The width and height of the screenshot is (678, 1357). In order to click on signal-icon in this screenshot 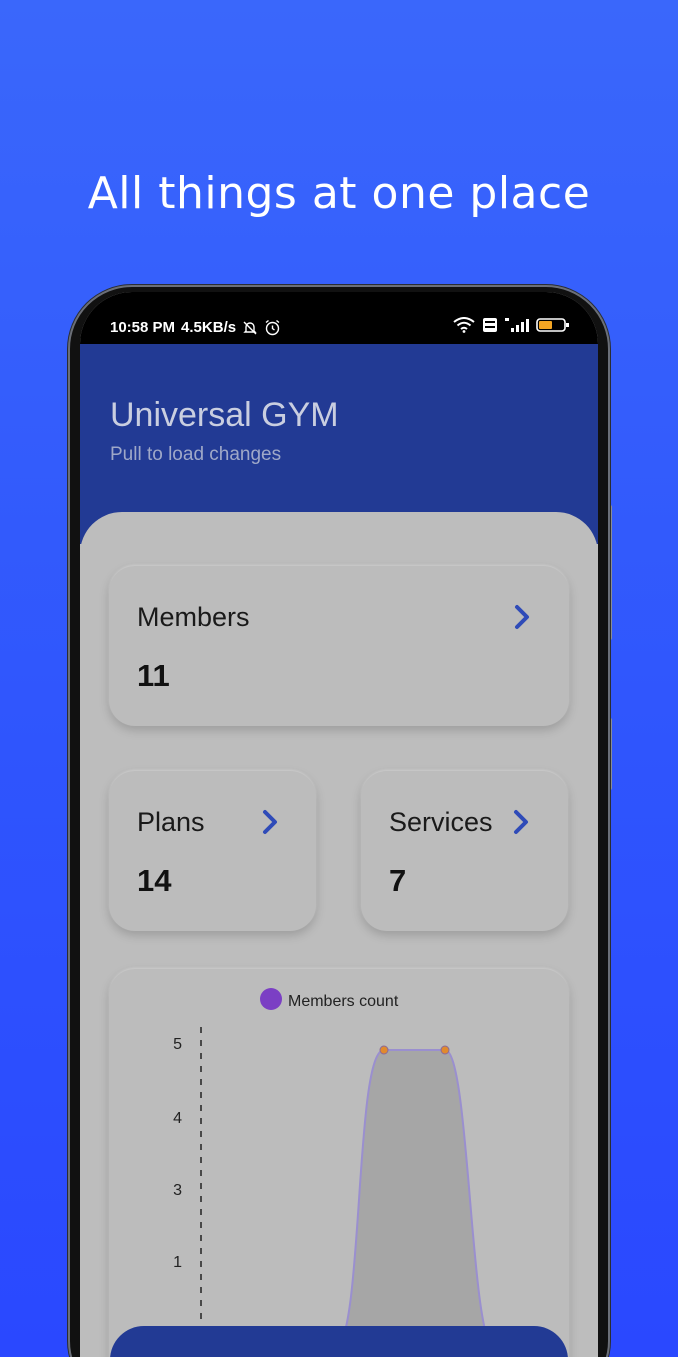, I will do `click(517, 325)`.